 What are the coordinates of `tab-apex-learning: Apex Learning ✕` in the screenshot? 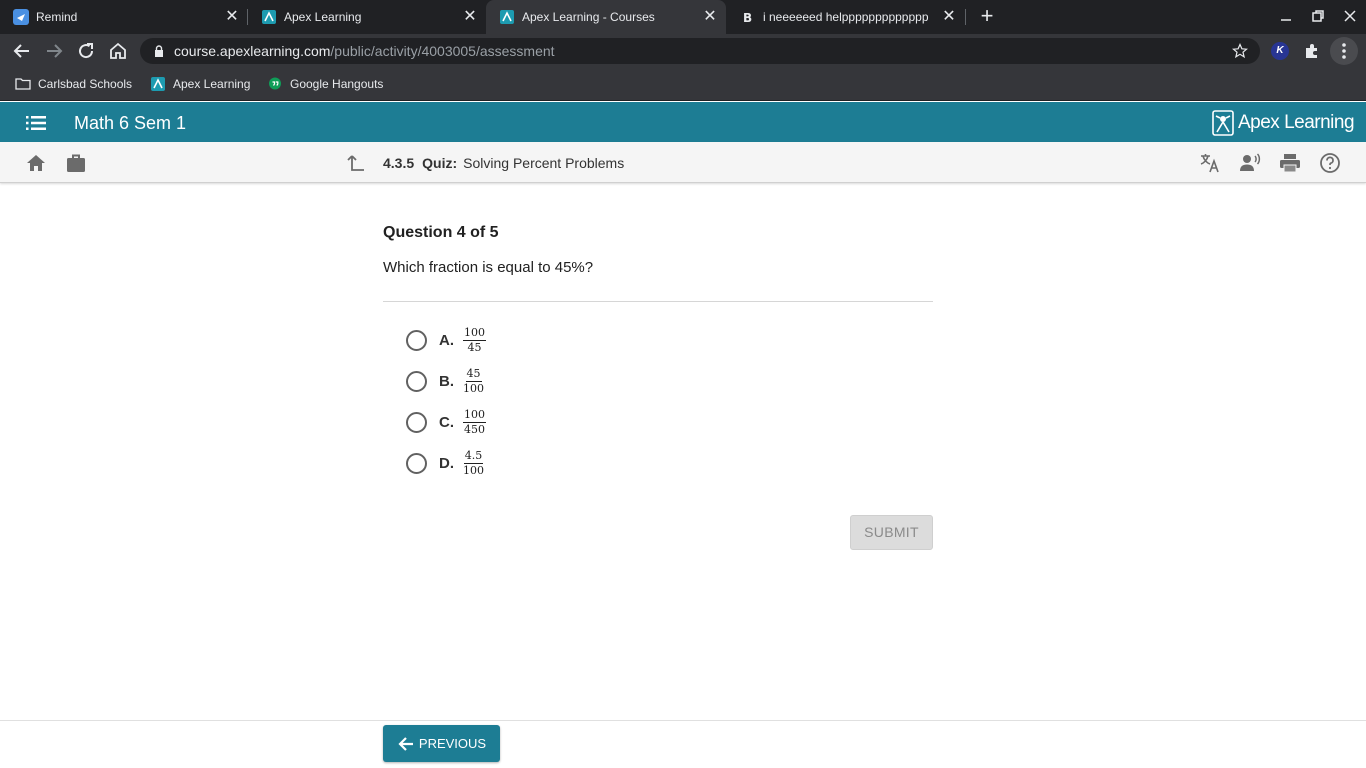 It's located at (367, 17).